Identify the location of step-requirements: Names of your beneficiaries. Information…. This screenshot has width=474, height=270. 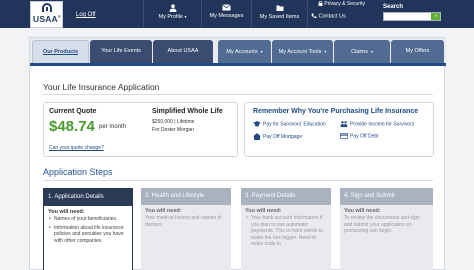
(88, 229).